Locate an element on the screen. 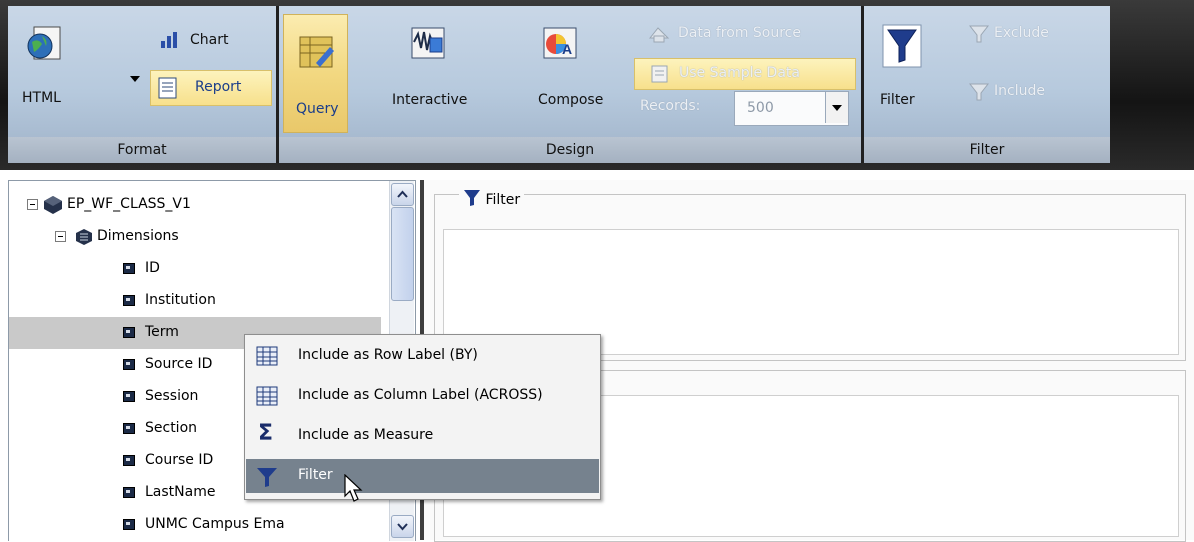 This screenshot has height=542, width=1194. menu-item-filter: Filter is located at coordinates (422, 476).